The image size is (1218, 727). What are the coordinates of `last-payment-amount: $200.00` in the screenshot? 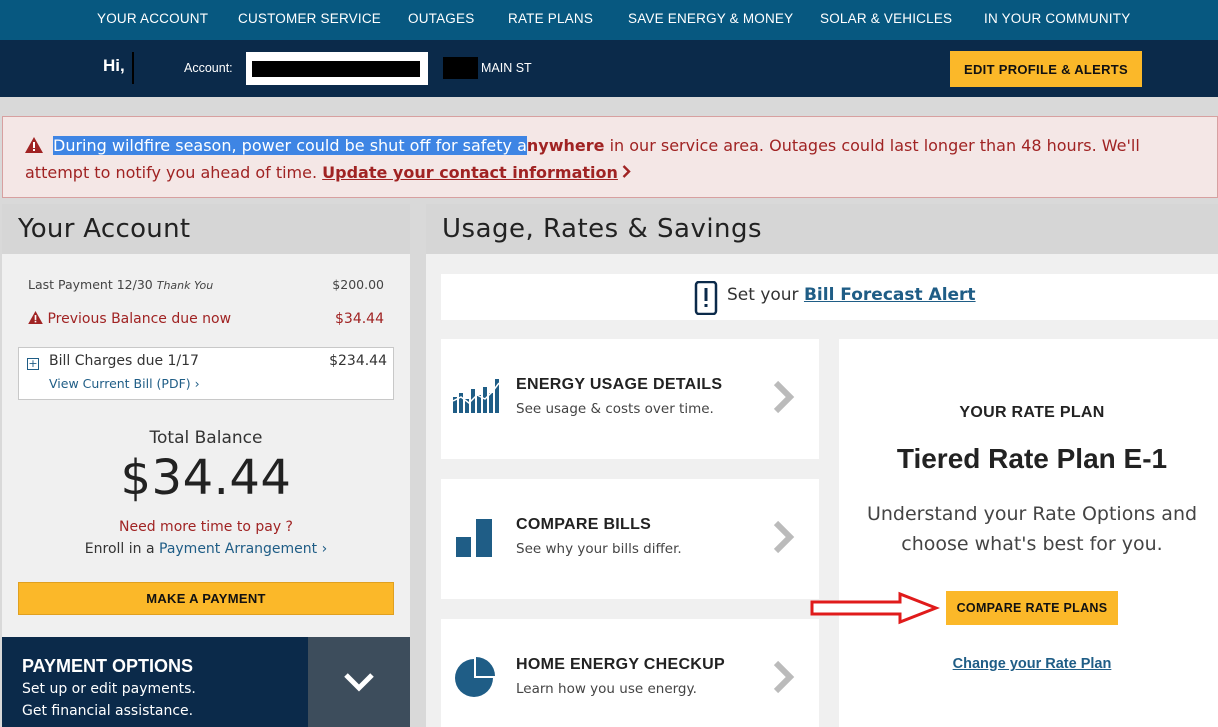 It's located at (358, 284).